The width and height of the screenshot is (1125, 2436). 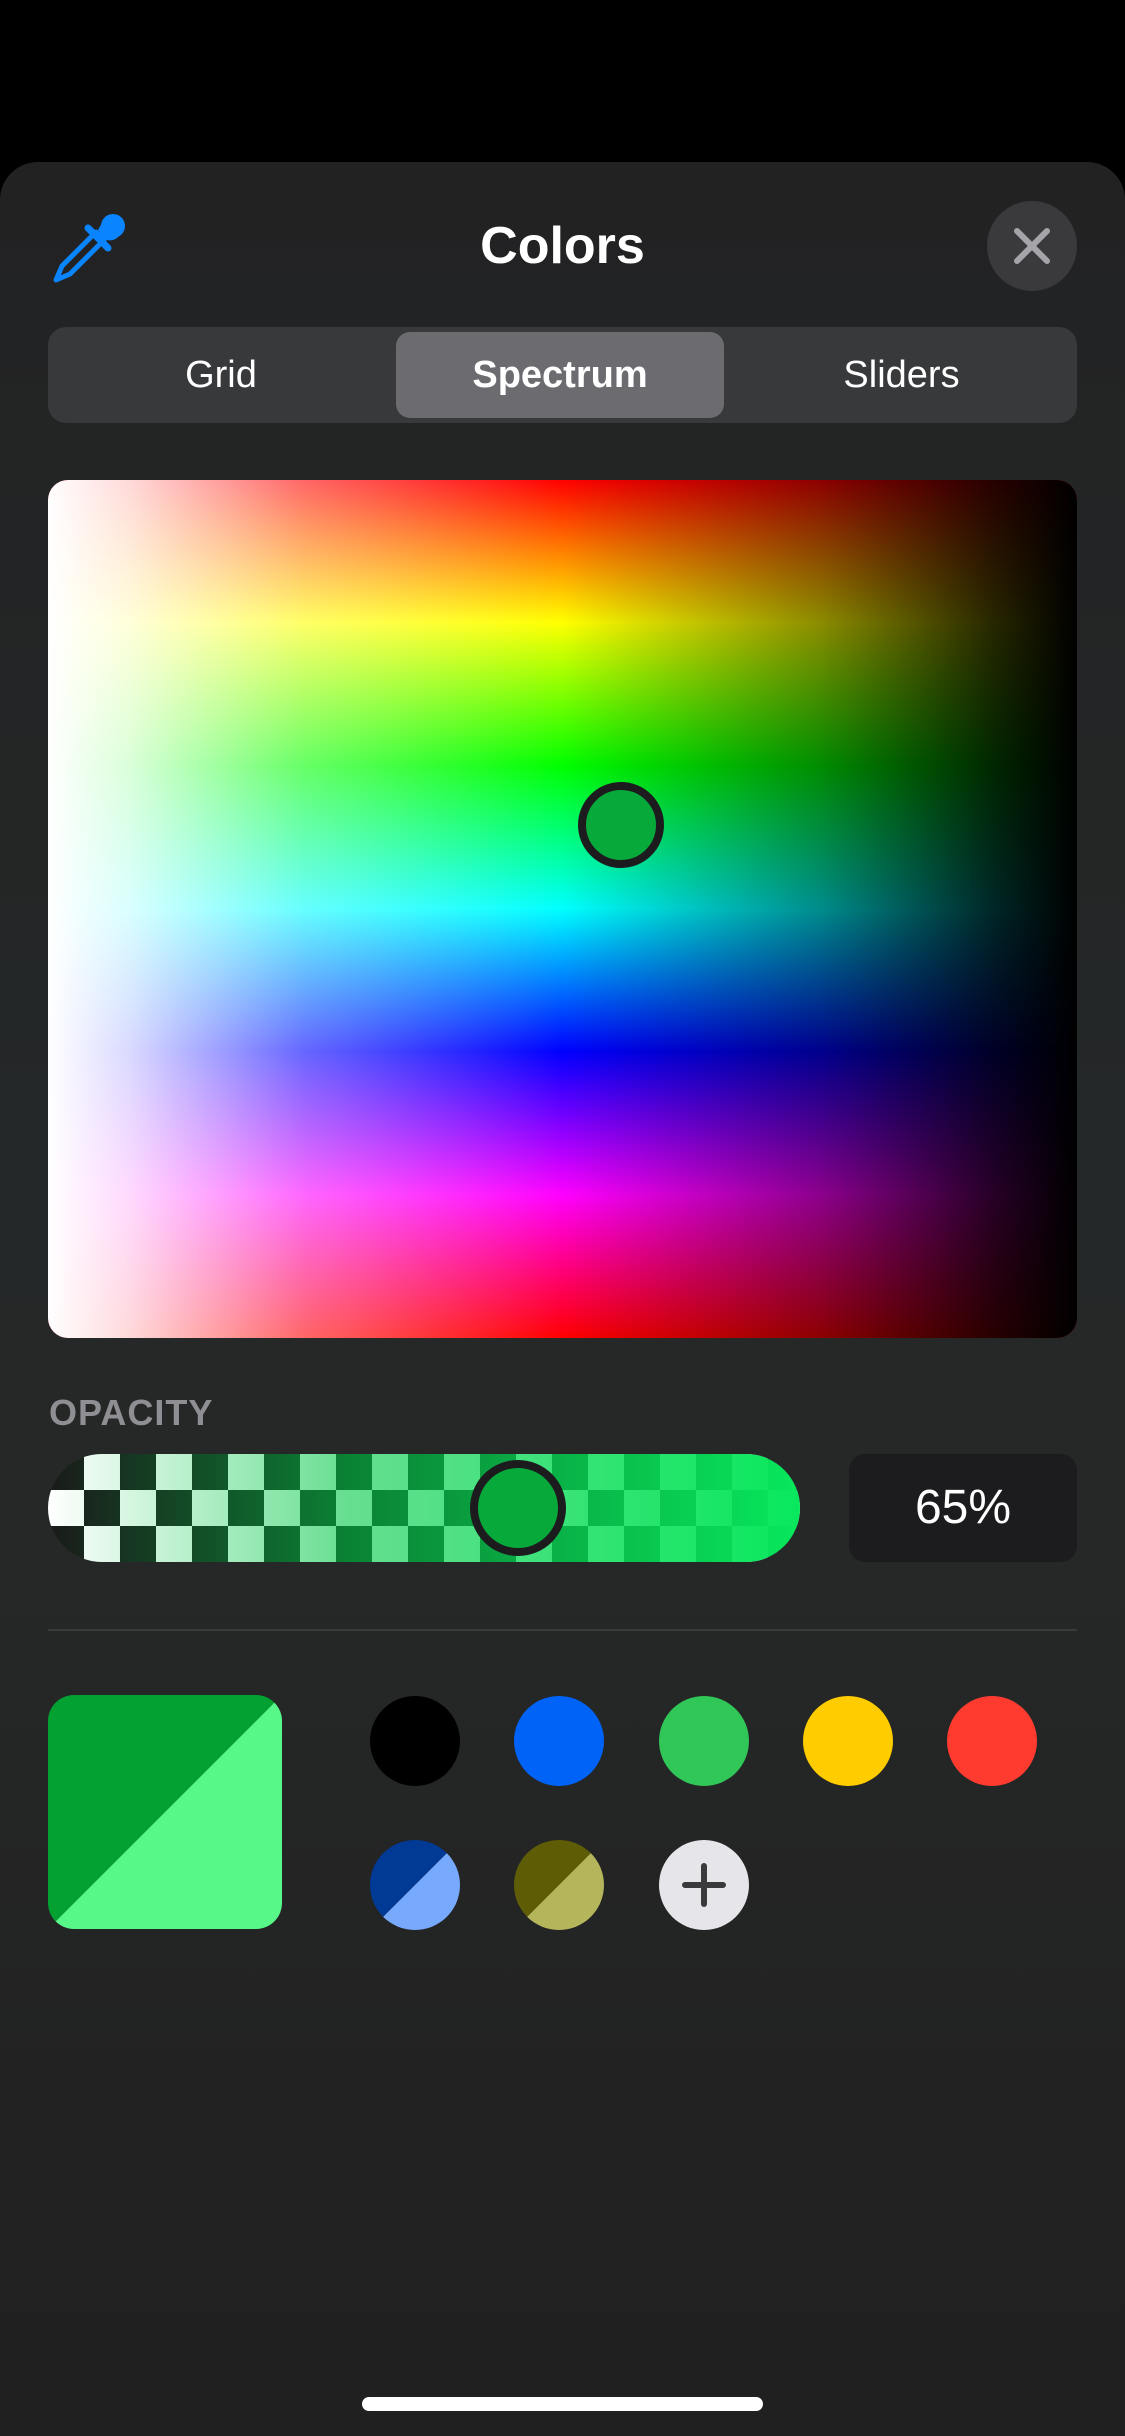 What do you see at coordinates (621, 825) in the screenshot?
I see `spectrum-selection-handle` at bounding box center [621, 825].